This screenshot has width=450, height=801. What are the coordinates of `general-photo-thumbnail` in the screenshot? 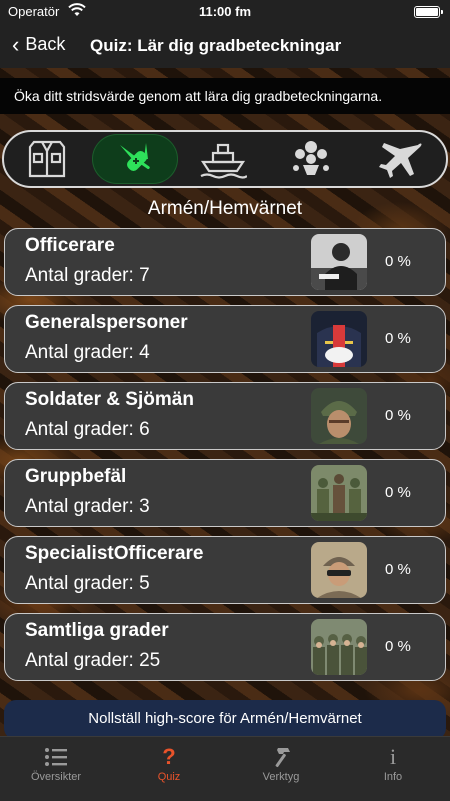 It's located at (339, 339).